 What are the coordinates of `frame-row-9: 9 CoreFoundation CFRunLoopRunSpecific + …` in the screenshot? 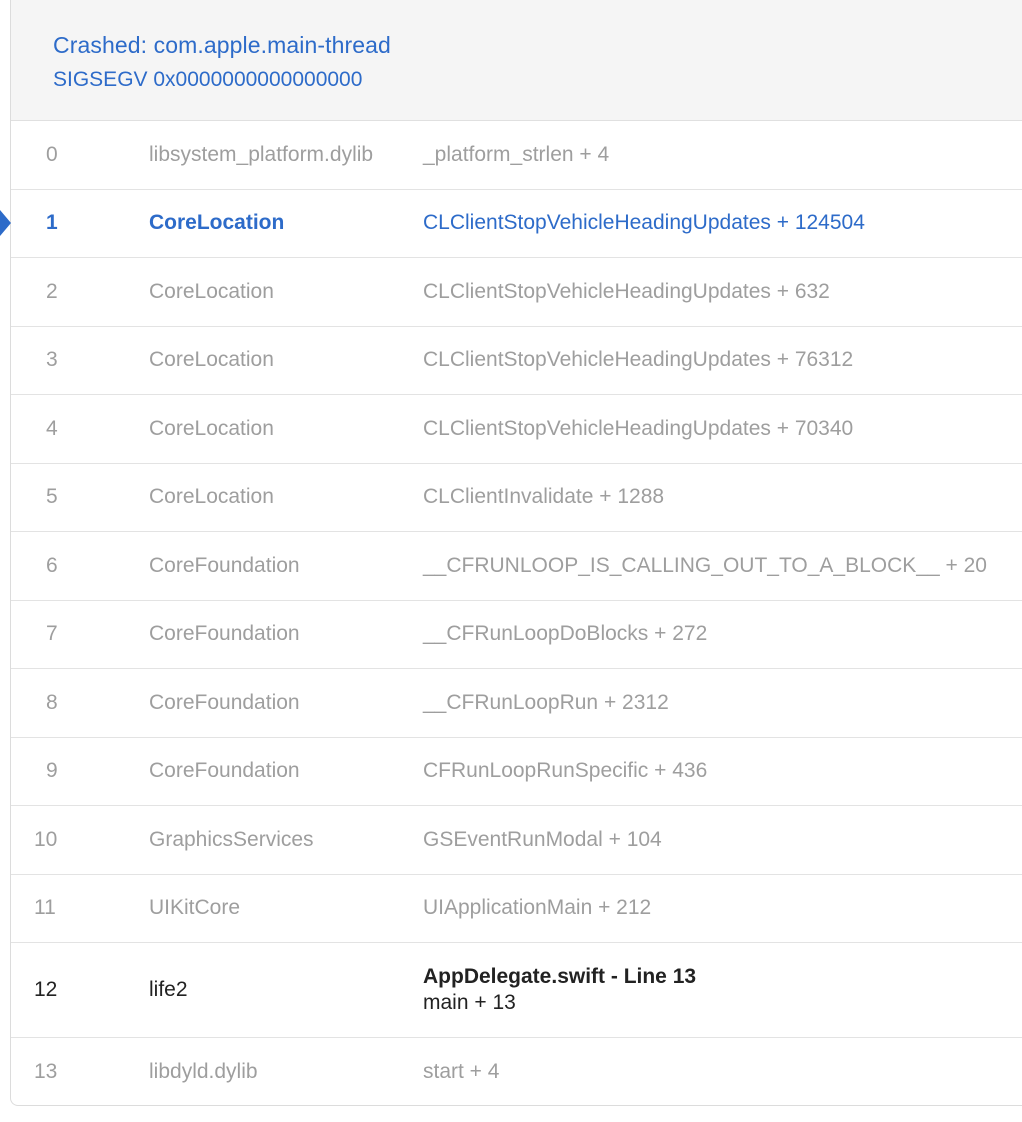 It's located at (516, 772).